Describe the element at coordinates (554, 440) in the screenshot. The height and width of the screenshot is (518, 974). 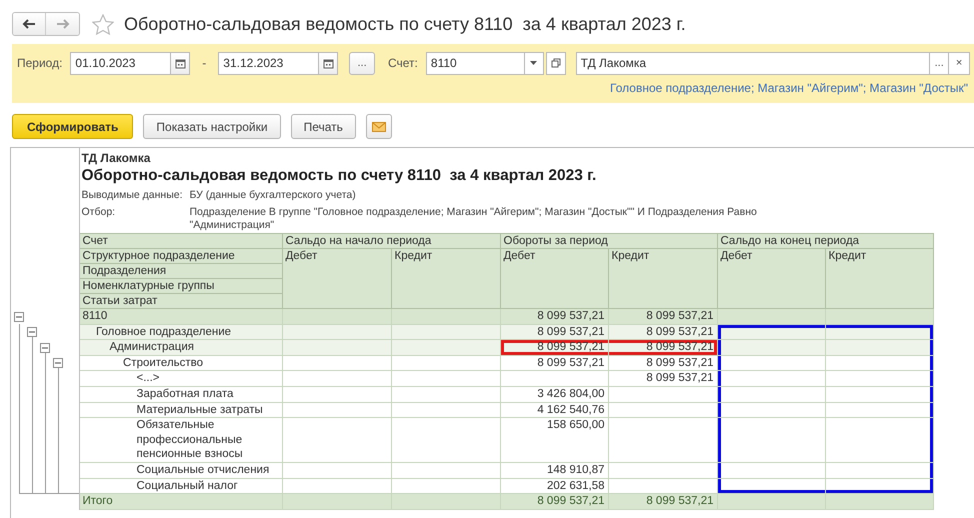
I see `amount-cell: 158 650,00` at that location.